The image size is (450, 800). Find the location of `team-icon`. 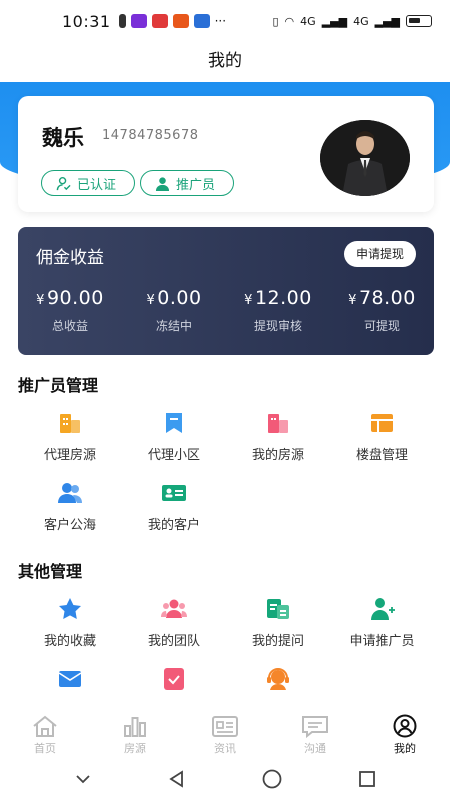

team-icon is located at coordinates (174, 608).